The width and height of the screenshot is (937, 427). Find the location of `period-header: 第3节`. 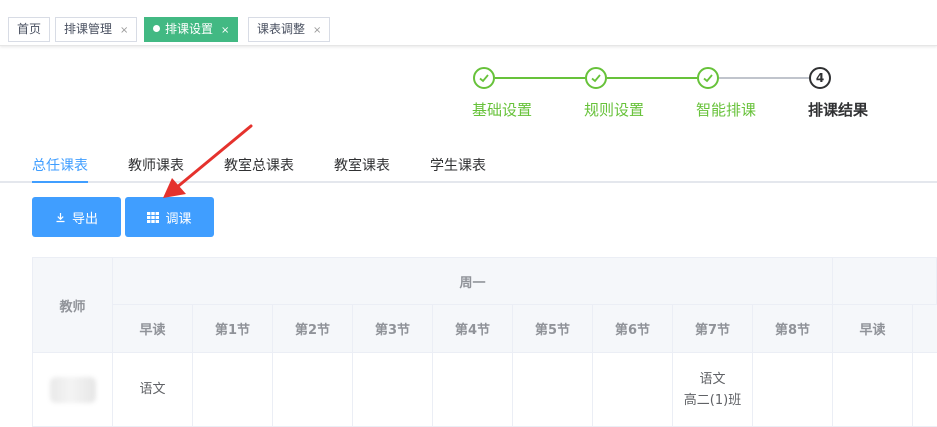

period-header: 第3节 is located at coordinates (393, 329).